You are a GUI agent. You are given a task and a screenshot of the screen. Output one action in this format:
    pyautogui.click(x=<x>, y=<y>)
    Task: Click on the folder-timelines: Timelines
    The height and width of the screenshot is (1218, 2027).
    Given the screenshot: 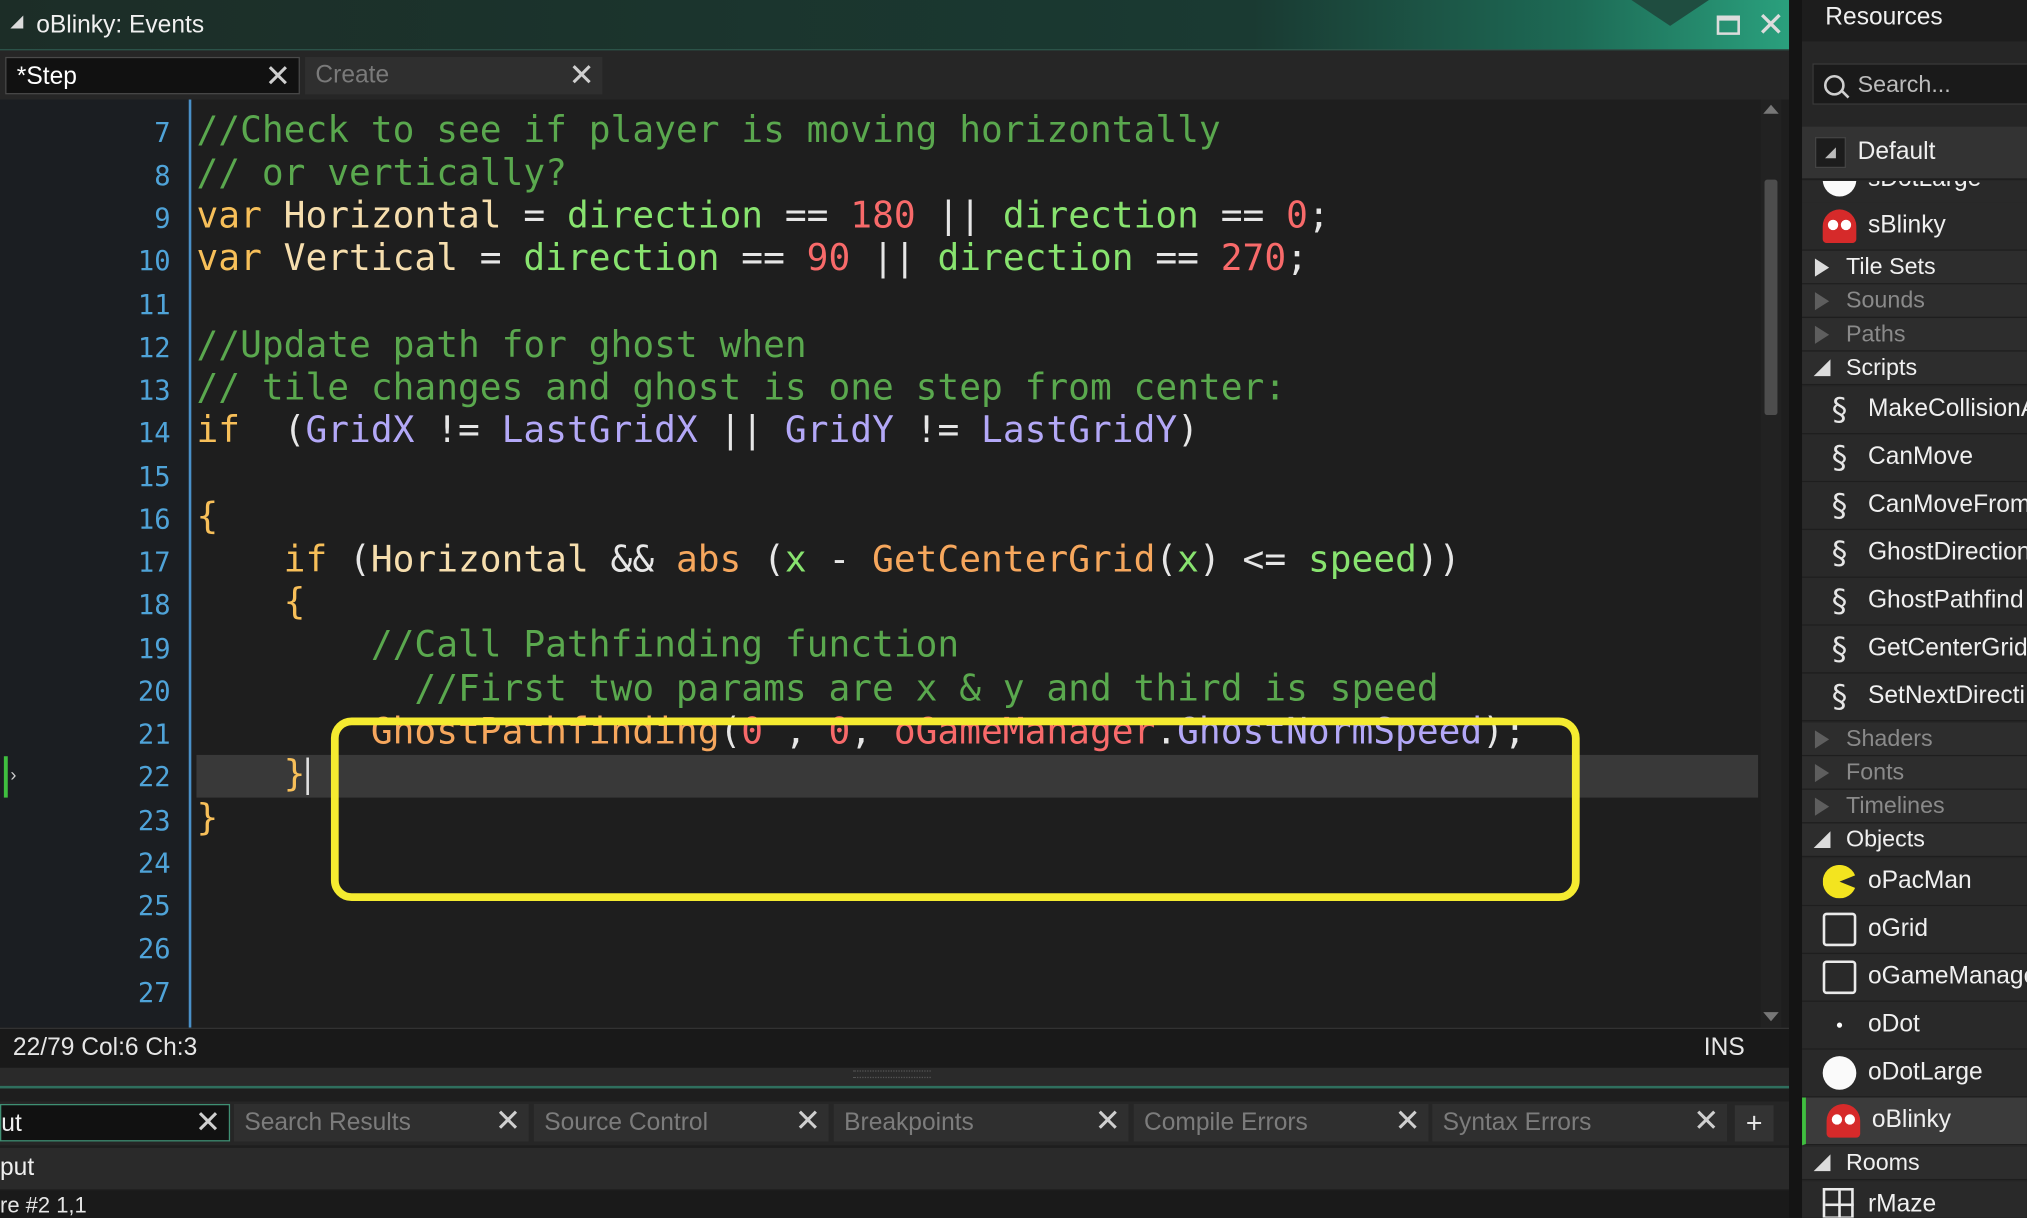 What is the action you would take?
    pyautogui.click(x=1914, y=806)
    